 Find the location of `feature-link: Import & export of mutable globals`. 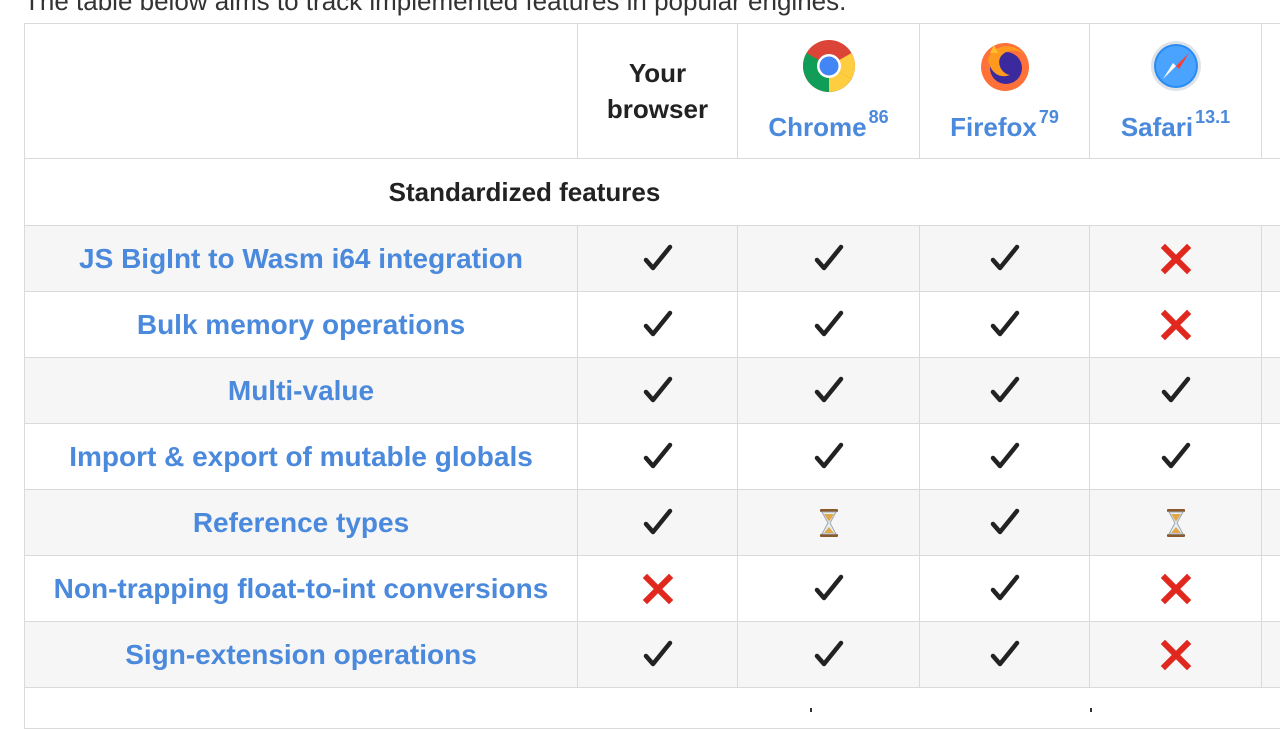

feature-link: Import & export of mutable globals is located at coordinates (301, 456).